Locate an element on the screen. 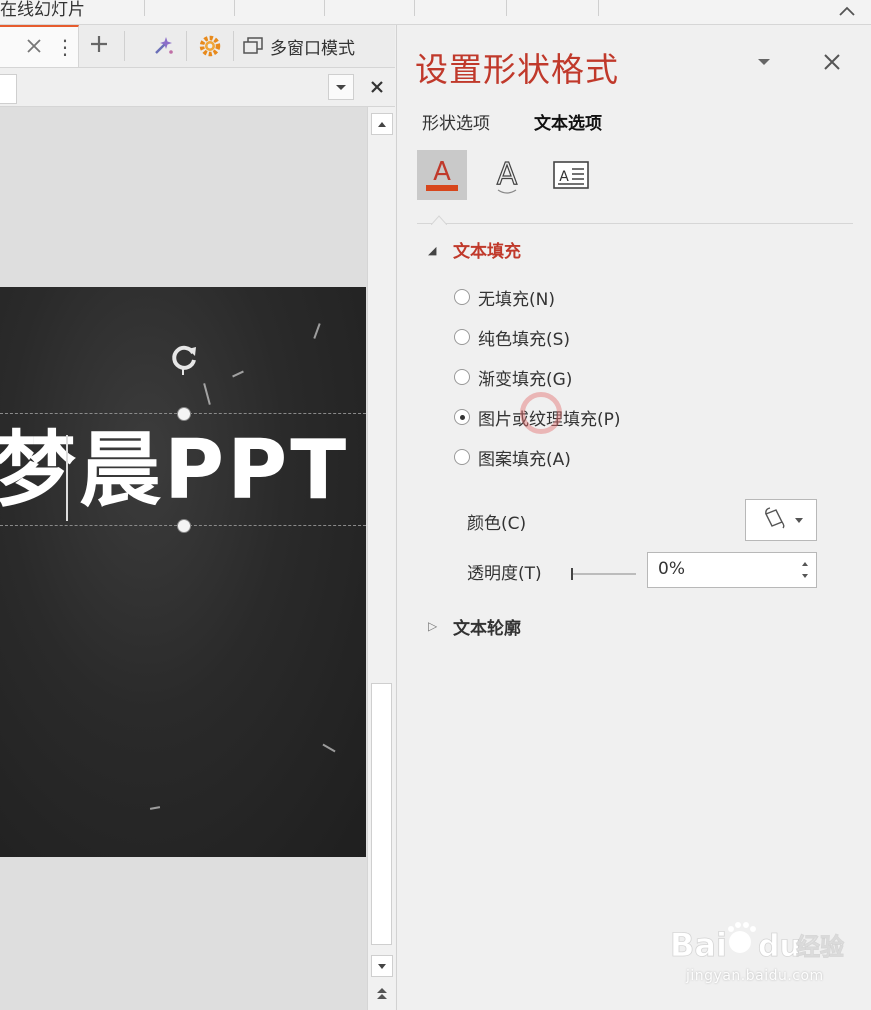  collapsed-triangle-icon: ▷ is located at coordinates (432, 626).